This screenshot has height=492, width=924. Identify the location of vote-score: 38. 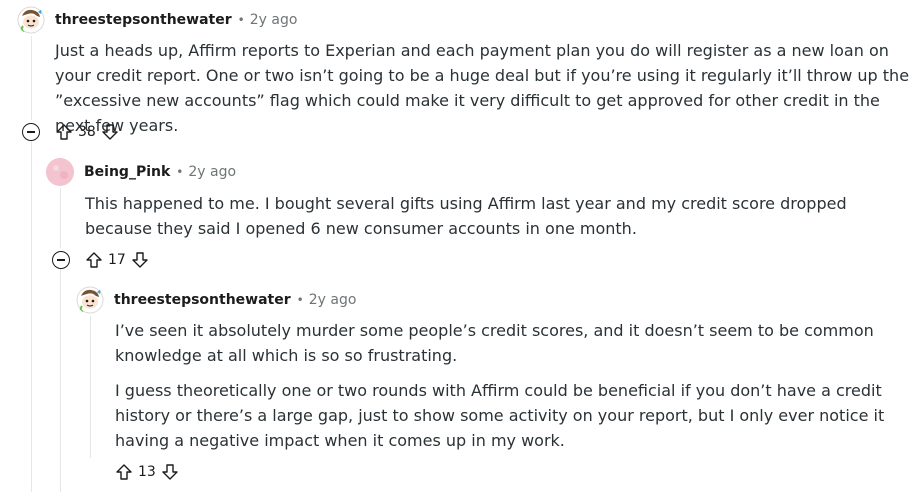
(87, 132).